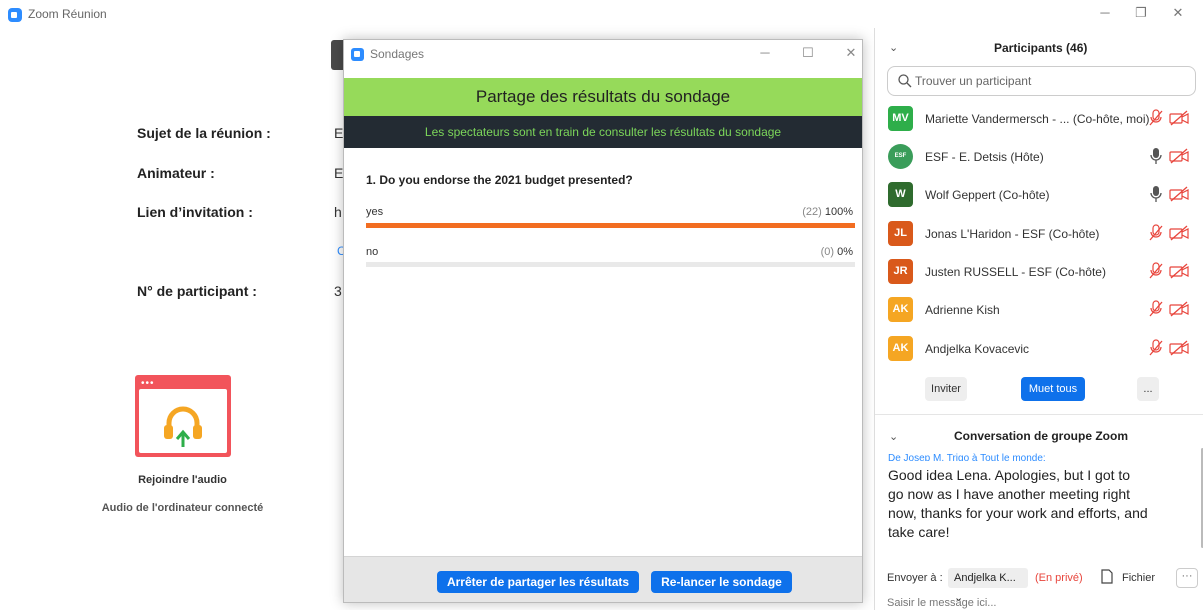  I want to click on participant-name: Jonas L'Haridon - ESF (Co-hôte), so click(1012, 234).